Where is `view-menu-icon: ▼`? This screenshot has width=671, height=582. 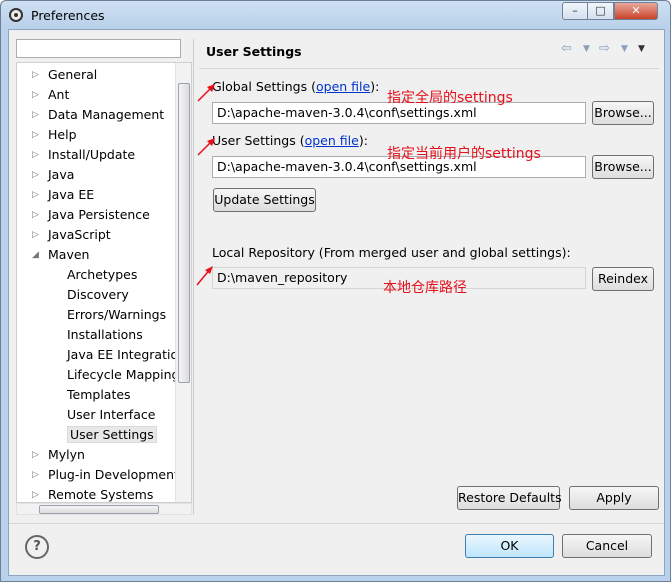
view-menu-icon: ▼ is located at coordinates (641, 49).